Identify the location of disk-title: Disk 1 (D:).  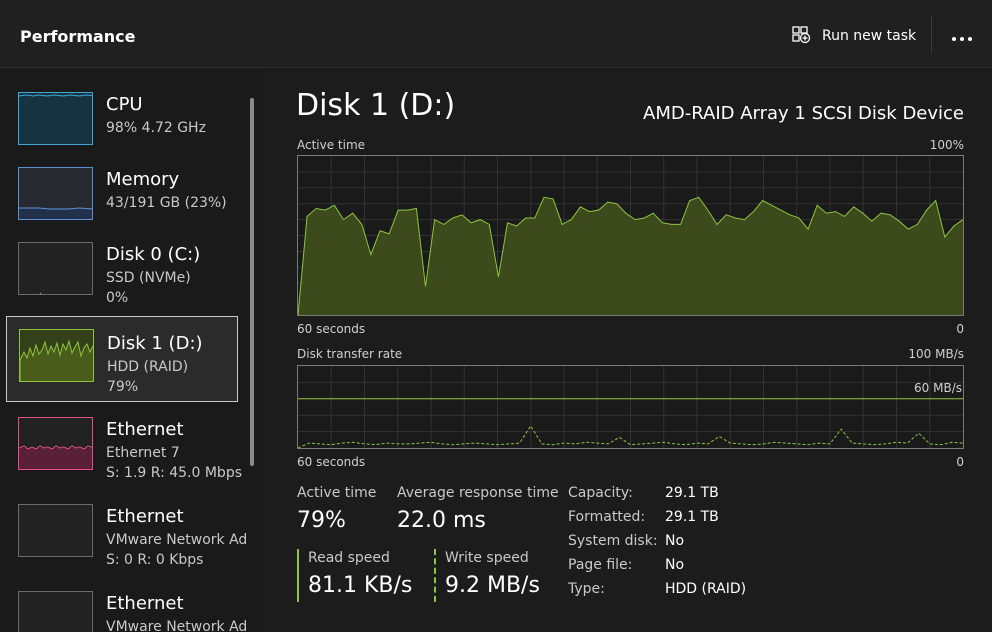
(376, 105).